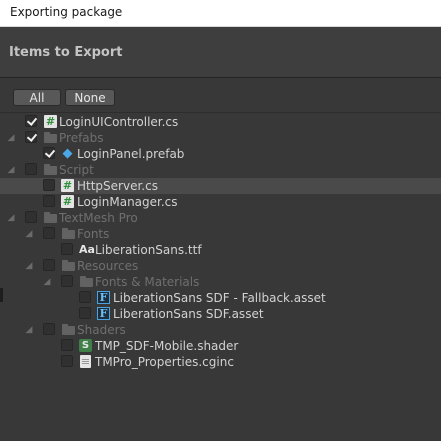  I want to click on window-titlebar: Exporting package, so click(220, 13).